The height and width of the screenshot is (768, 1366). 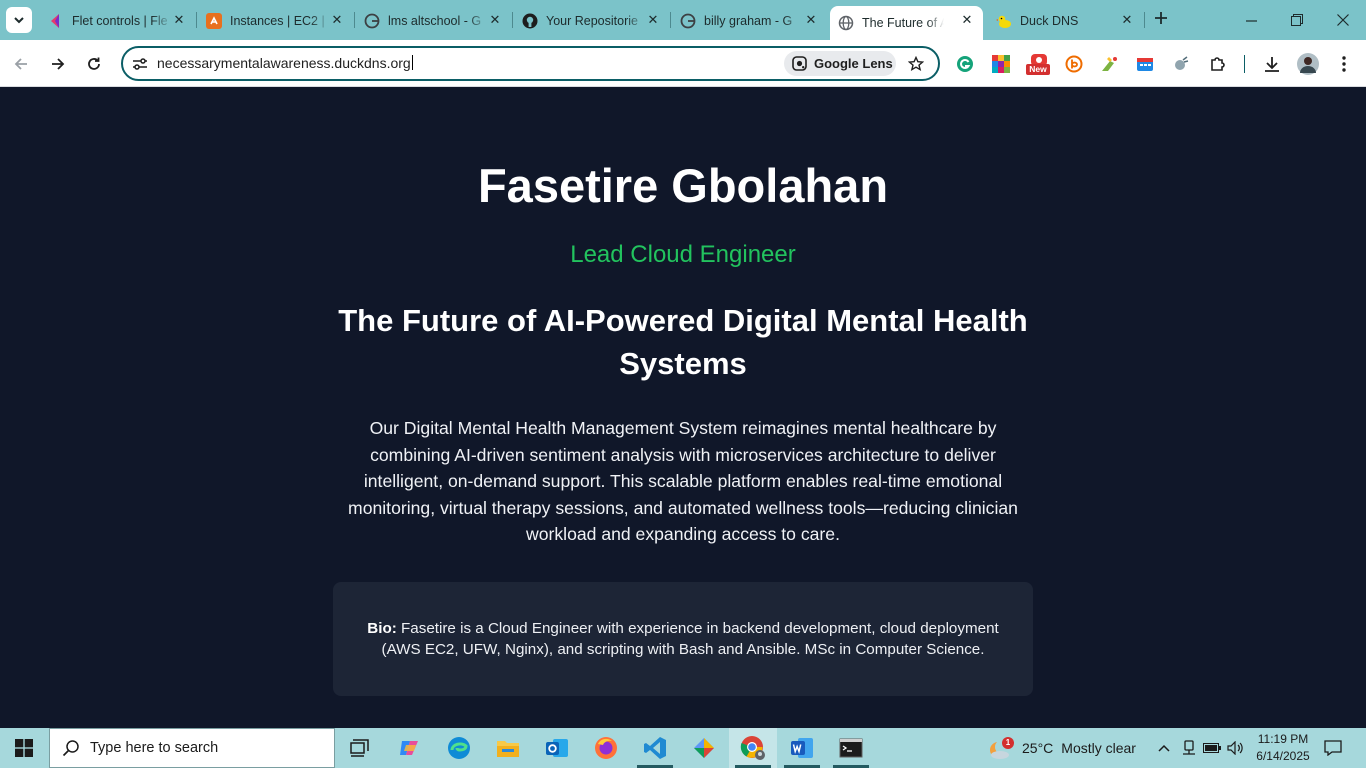 I want to click on toolbar-separator, so click(x=1244, y=64).